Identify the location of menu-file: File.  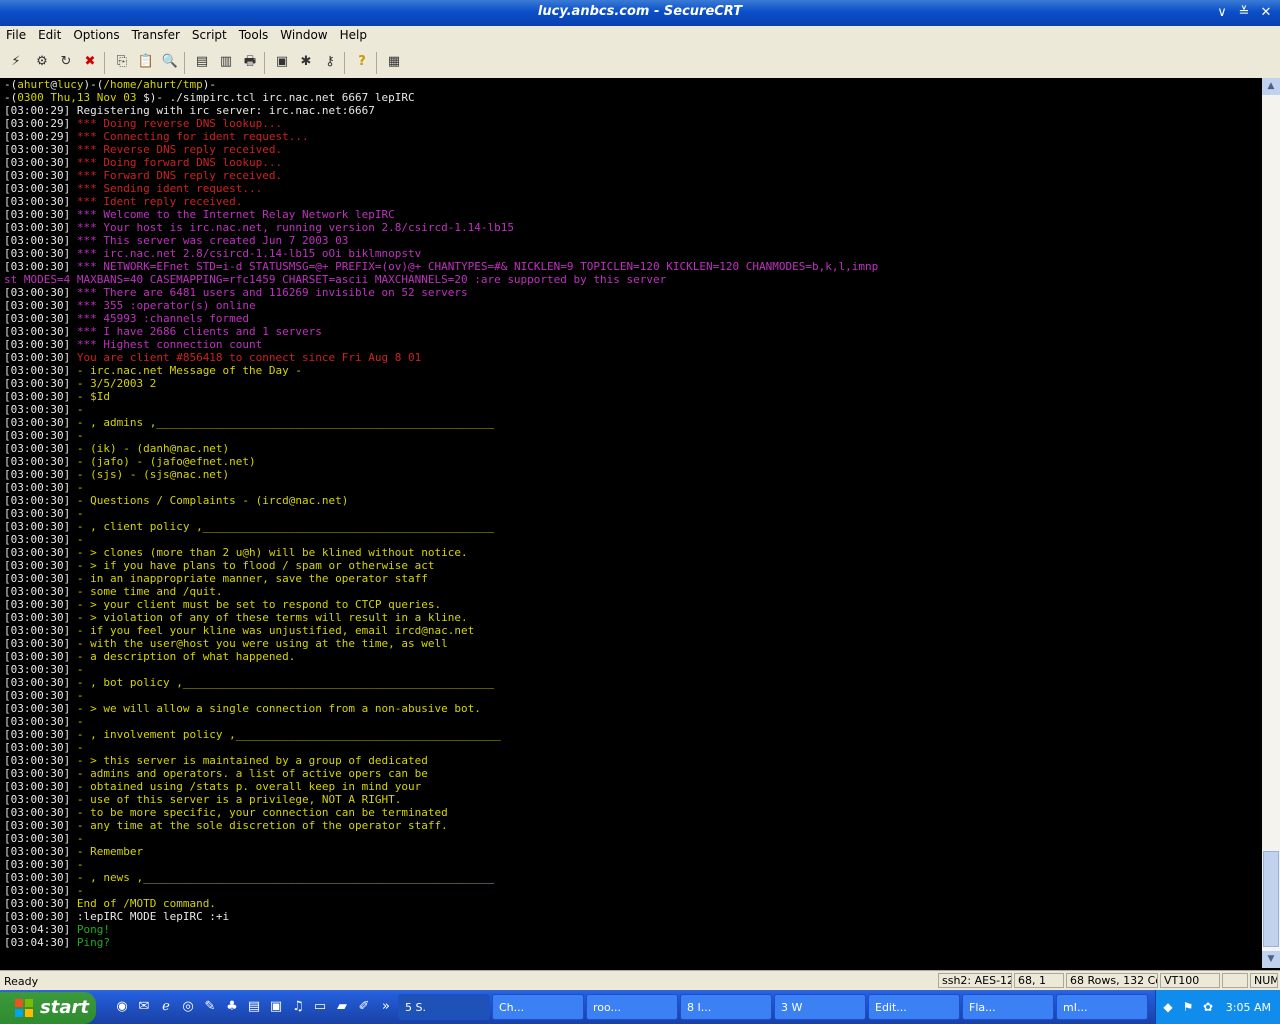
(16, 34).